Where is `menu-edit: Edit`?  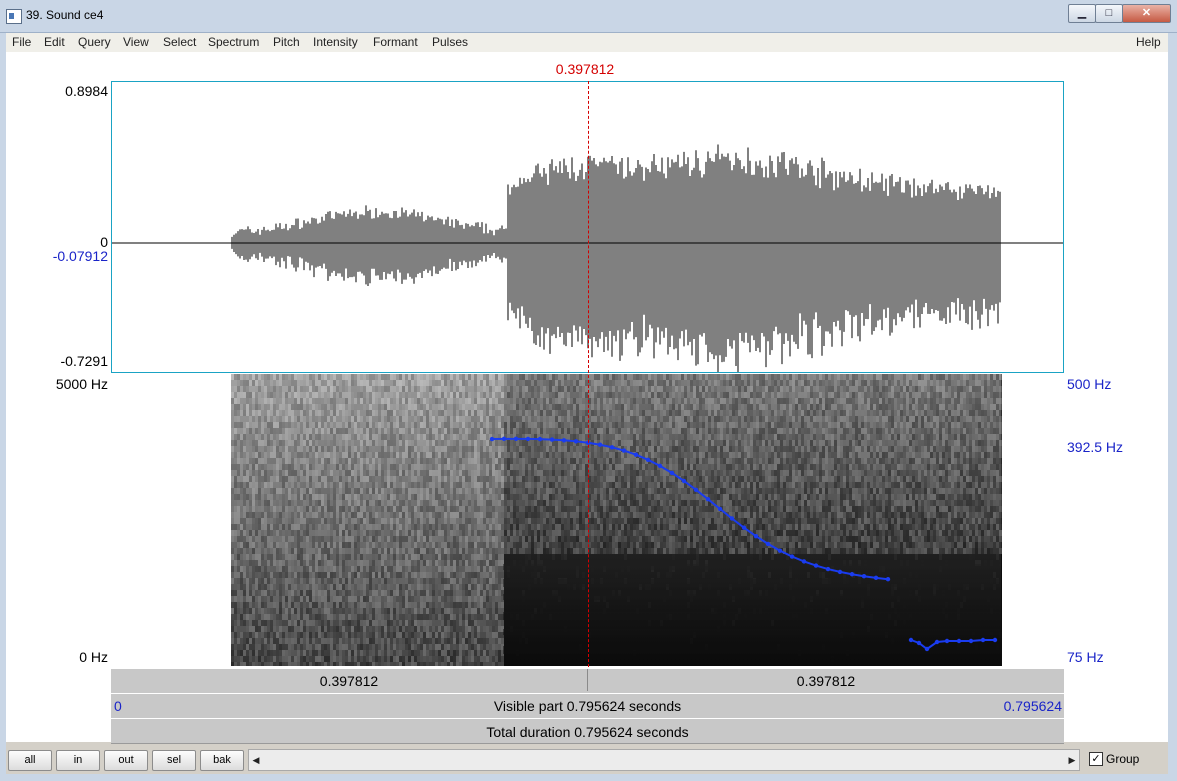 menu-edit: Edit is located at coordinates (54, 42).